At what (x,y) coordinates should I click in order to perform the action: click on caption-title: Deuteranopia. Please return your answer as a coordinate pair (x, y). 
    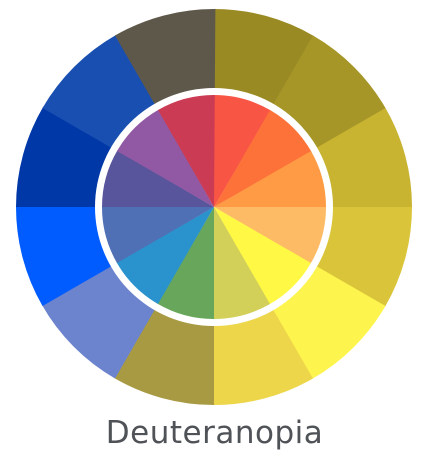
    Looking at the image, I should click on (214, 433).